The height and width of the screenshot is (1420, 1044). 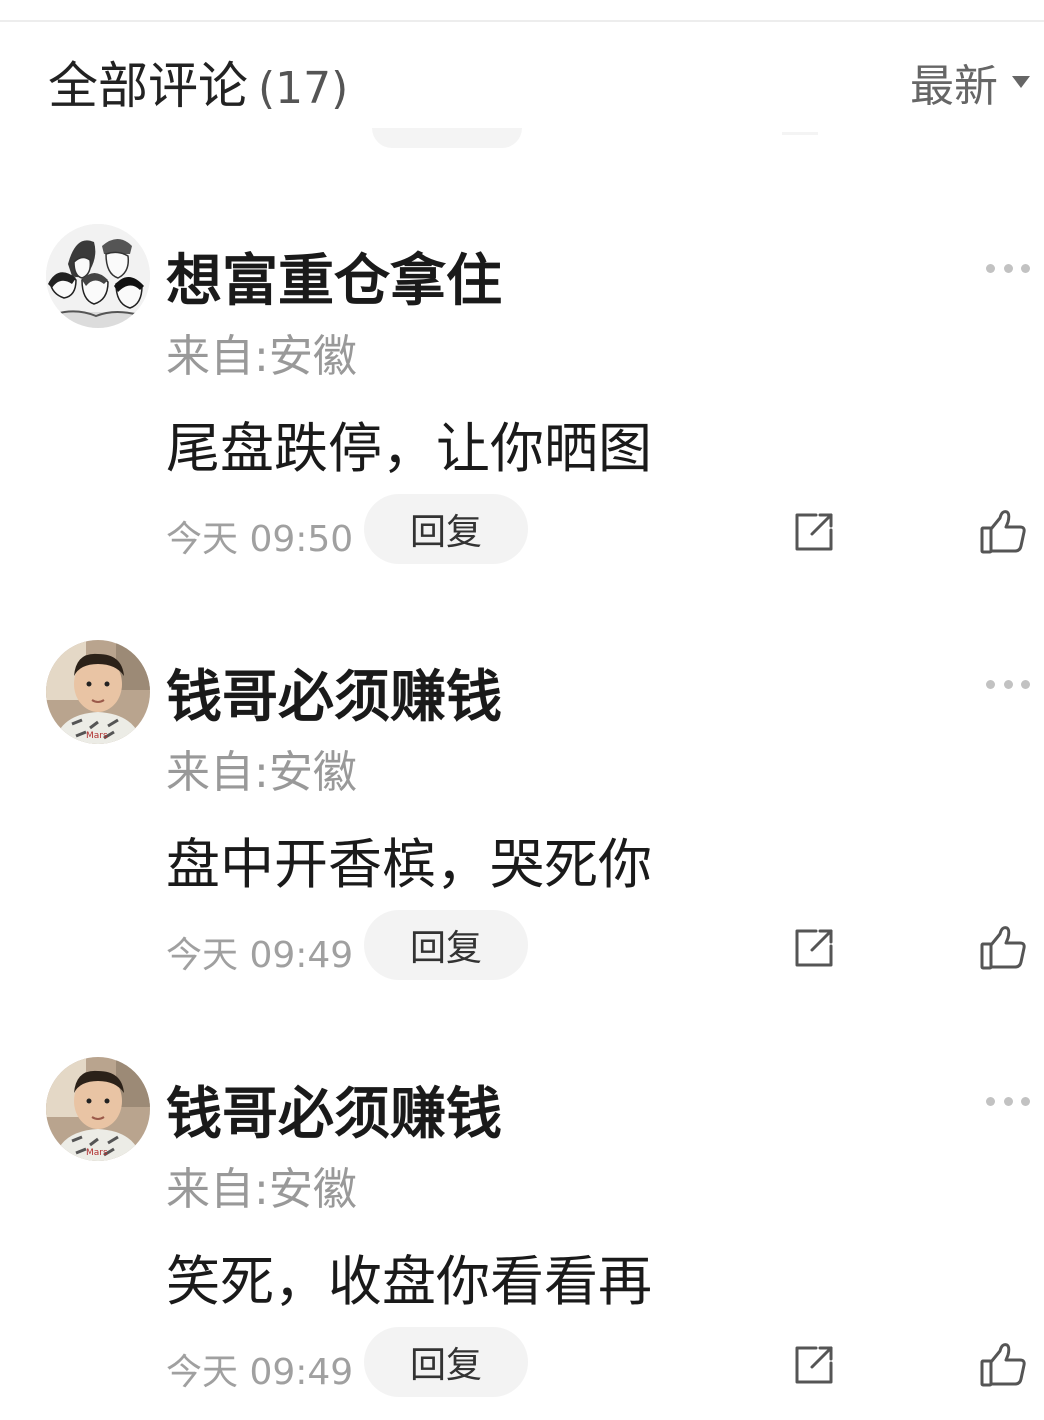 I want to click on comment-text: 尾盘跌停，让你晒图, so click(x=409, y=448).